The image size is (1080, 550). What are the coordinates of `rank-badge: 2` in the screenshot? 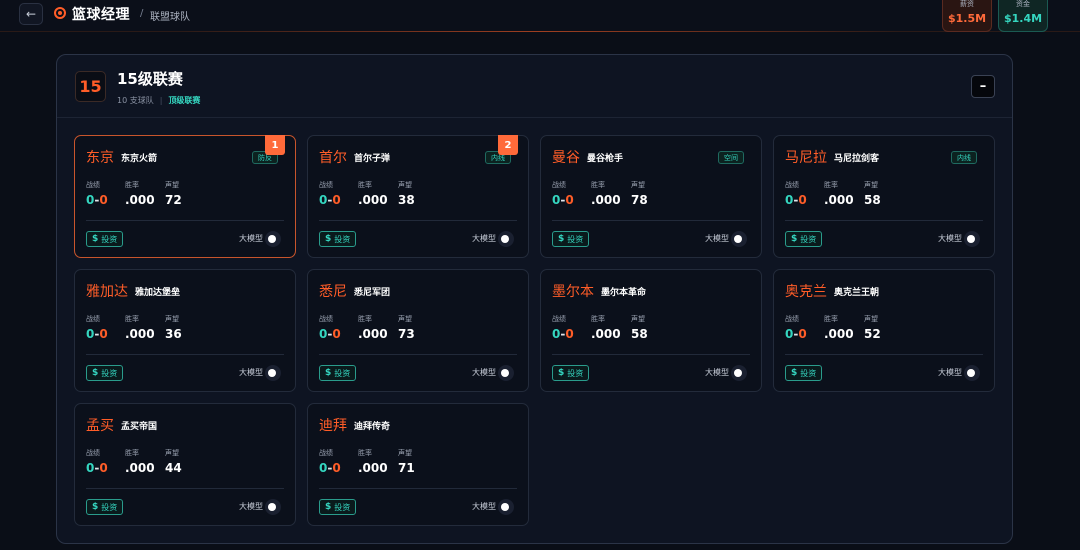 It's located at (508, 145).